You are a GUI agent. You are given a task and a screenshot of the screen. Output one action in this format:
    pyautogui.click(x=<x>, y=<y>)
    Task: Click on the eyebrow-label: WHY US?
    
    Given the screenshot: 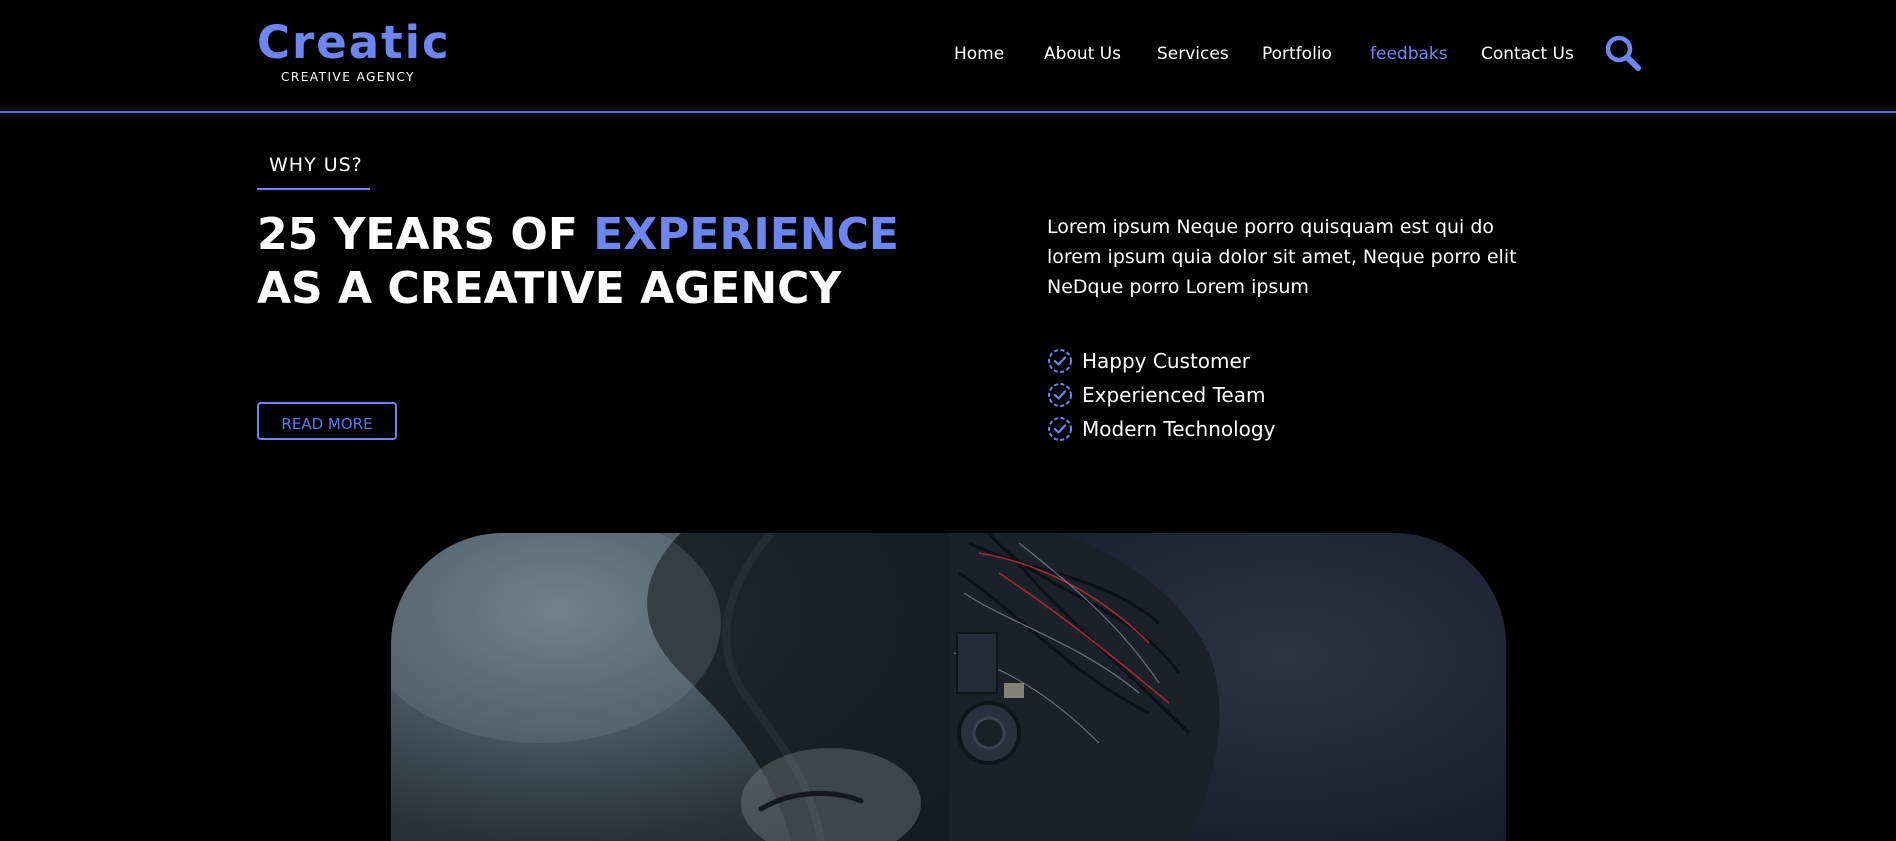 What is the action you would take?
    pyautogui.click(x=316, y=165)
    